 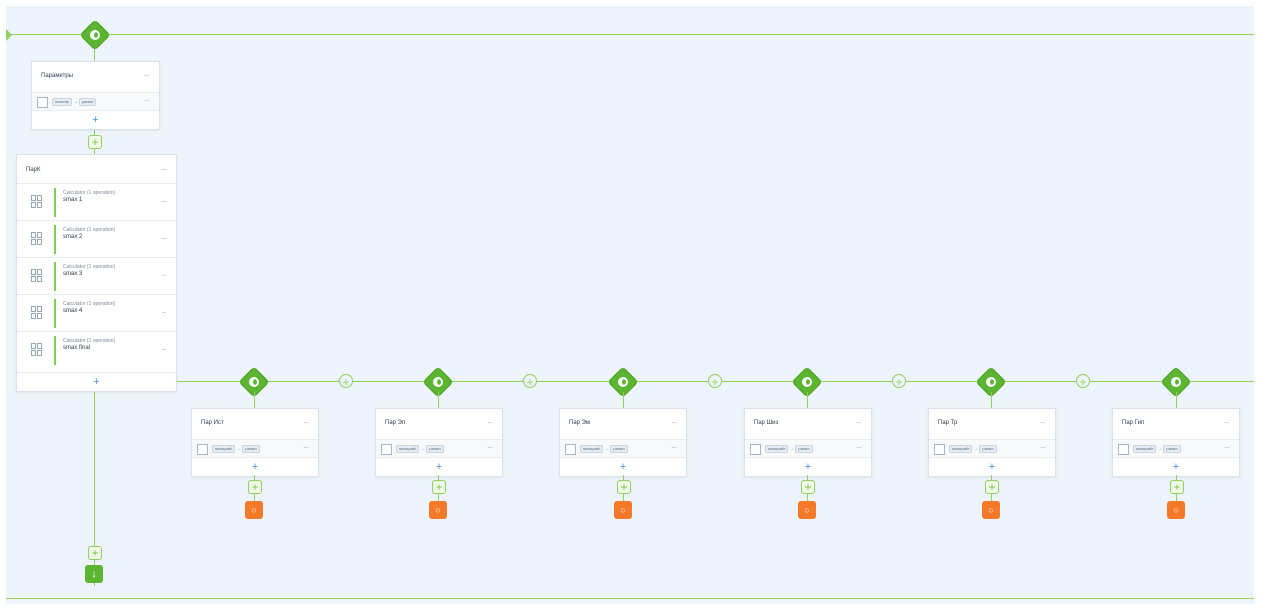 What do you see at coordinates (73, 311) in the screenshot?
I see `operation-name: smax 4` at bounding box center [73, 311].